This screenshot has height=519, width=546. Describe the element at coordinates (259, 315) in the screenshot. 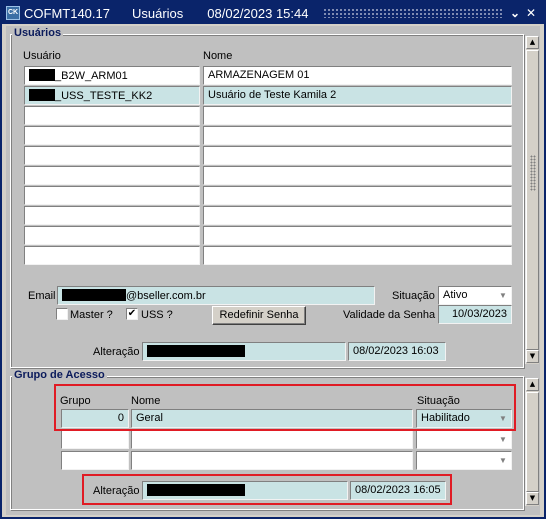

I see `redefinir-senha-button: Redefinir Senha` at that location.